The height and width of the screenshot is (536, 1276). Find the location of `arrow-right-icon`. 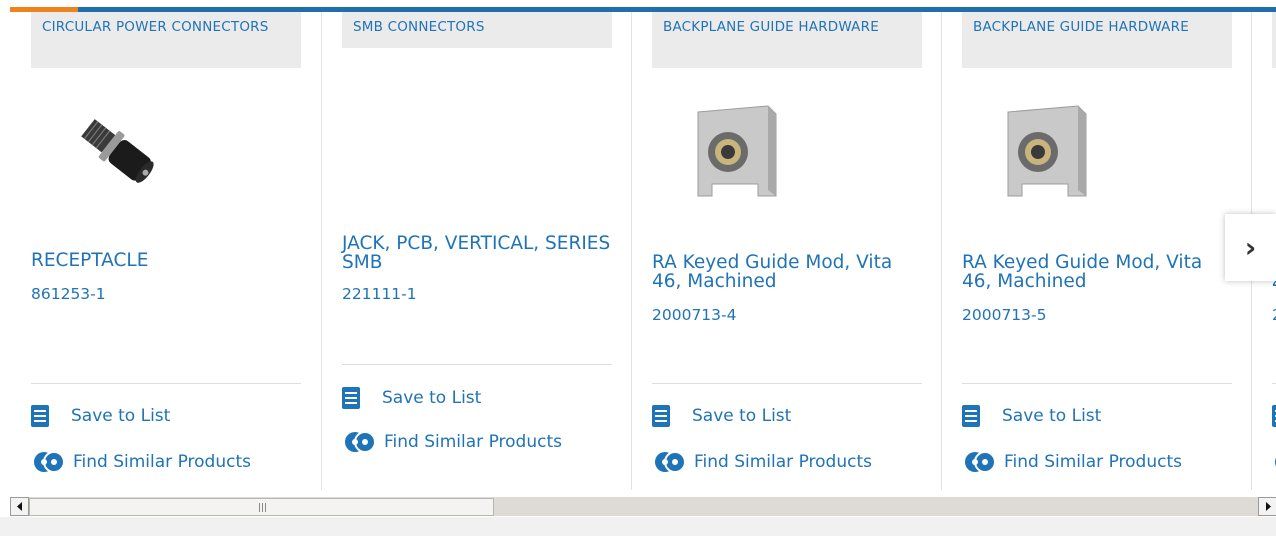

arrow-right-icon is located at coordinates (1268, 506).